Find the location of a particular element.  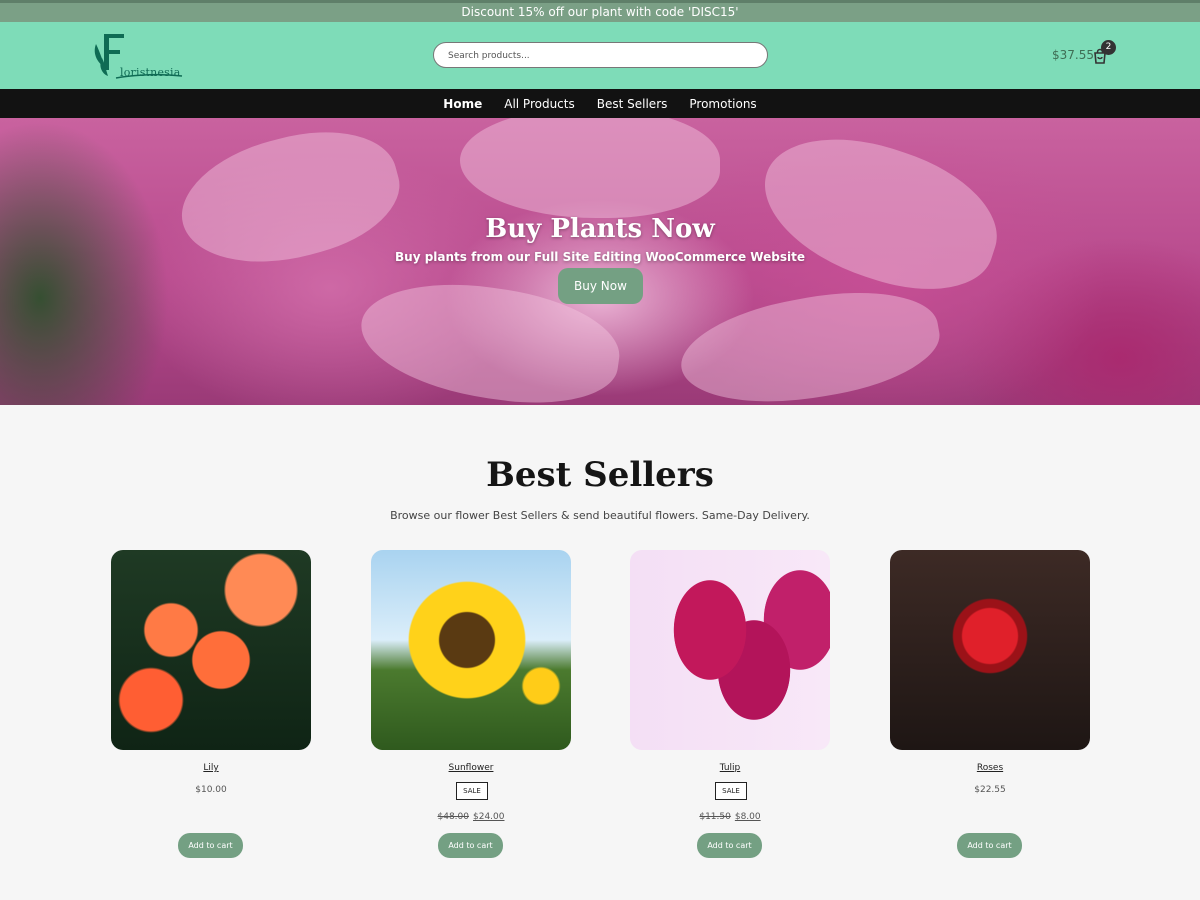

product-card-sunflower: Sunflower SALE $48.00 $24.00 Add to cart is located at coordinates (471, 704).